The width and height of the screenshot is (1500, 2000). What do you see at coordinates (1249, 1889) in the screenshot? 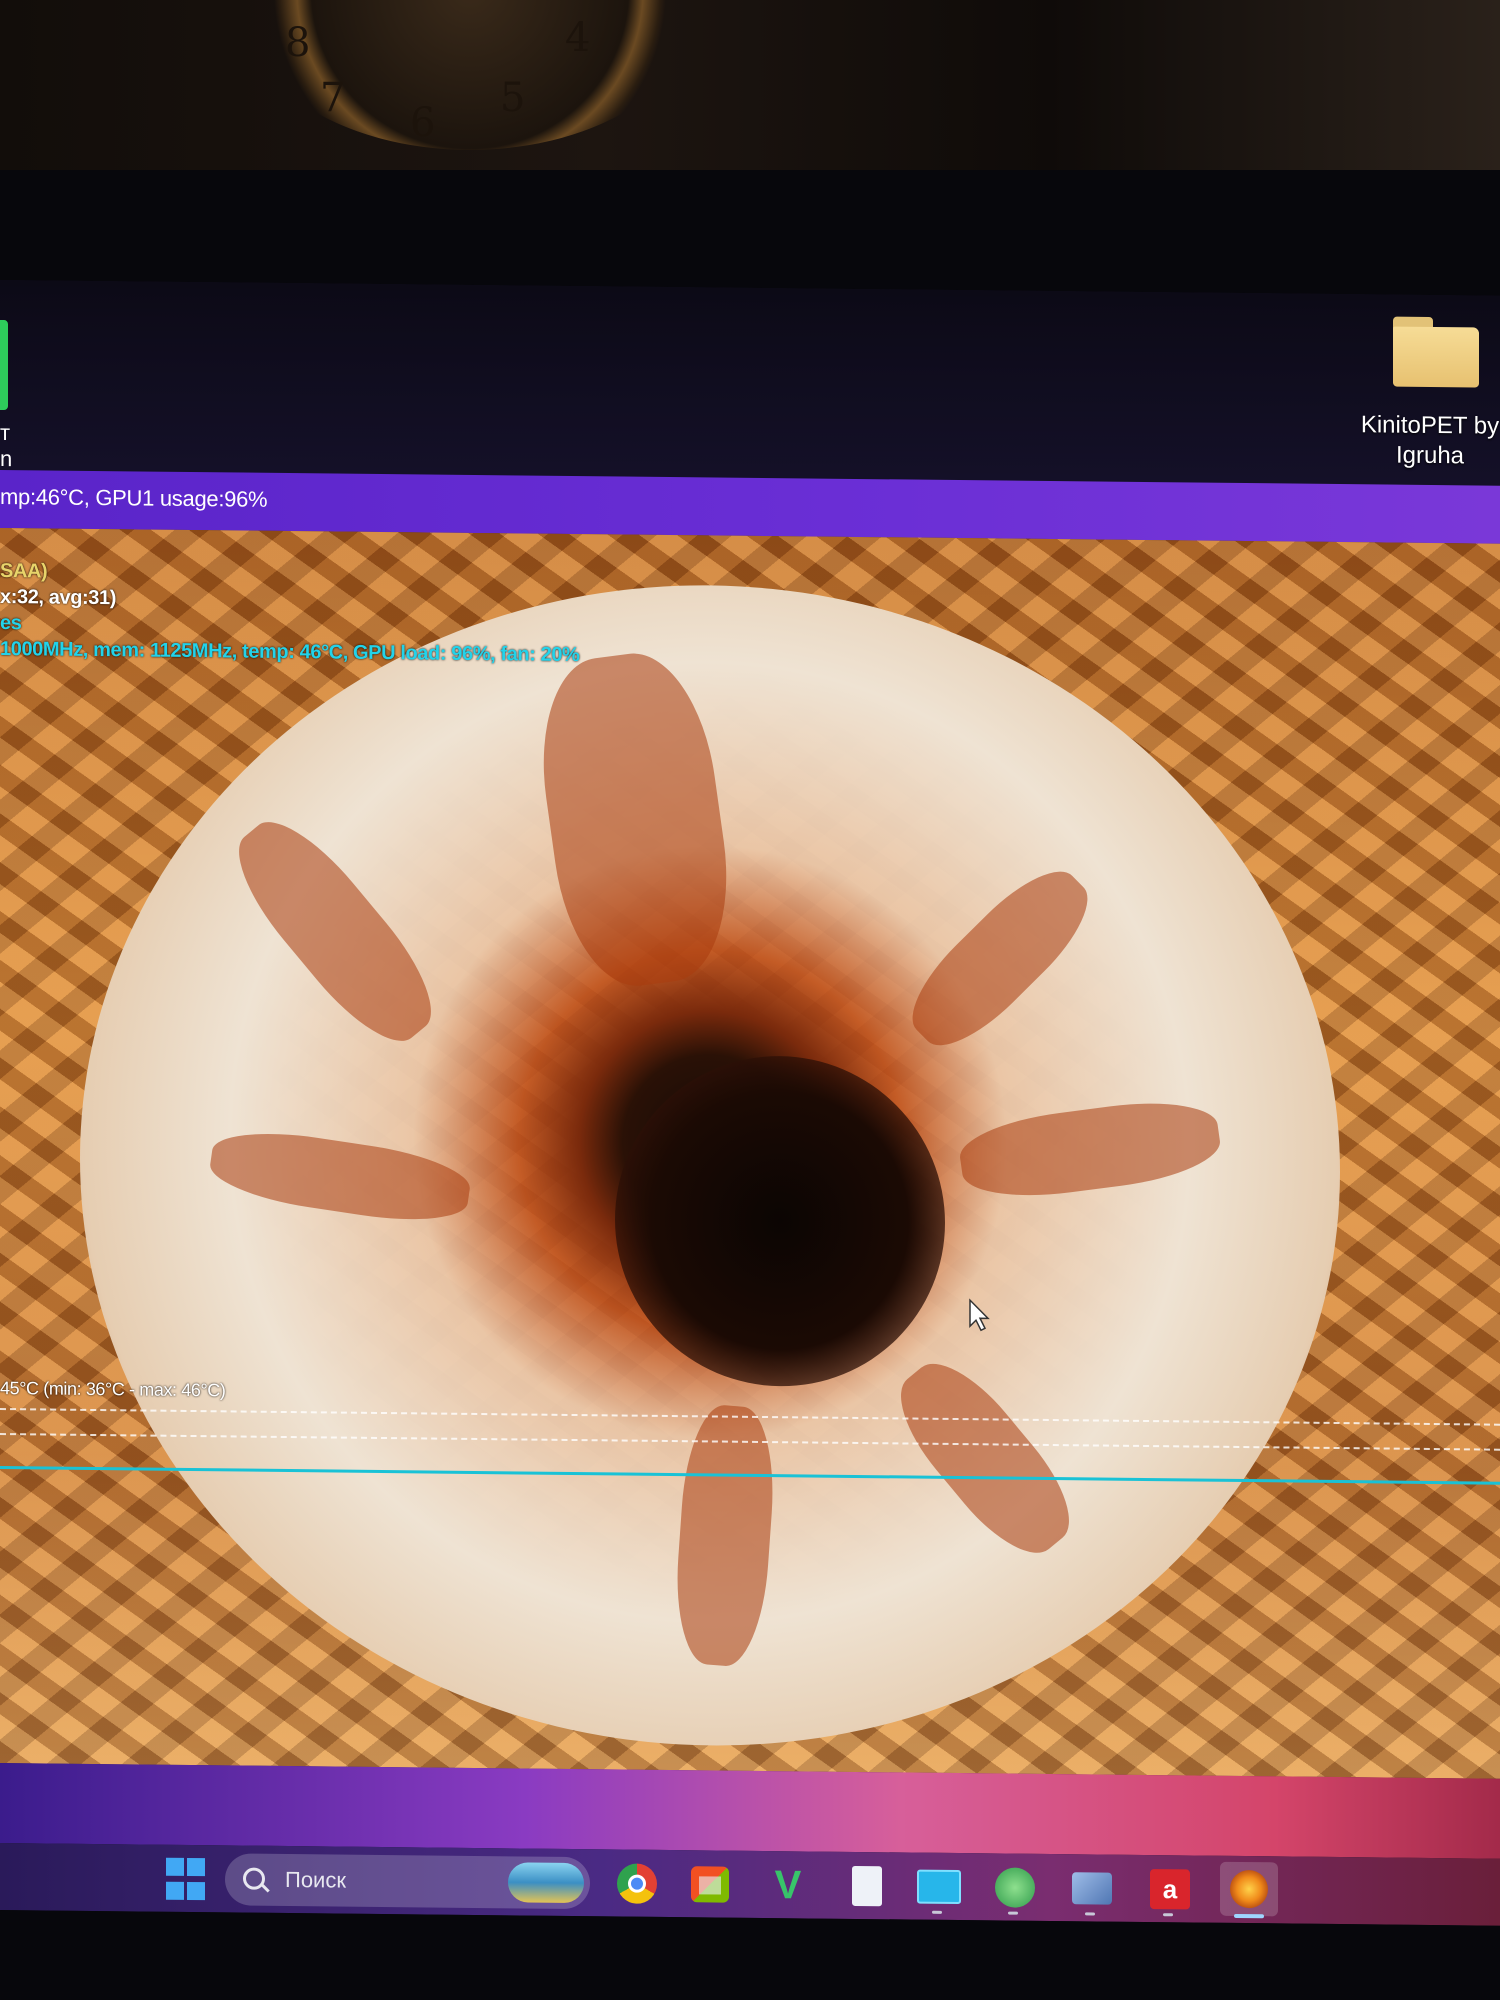
I see `furmark-icon` at bounding box center [1249, 1889].